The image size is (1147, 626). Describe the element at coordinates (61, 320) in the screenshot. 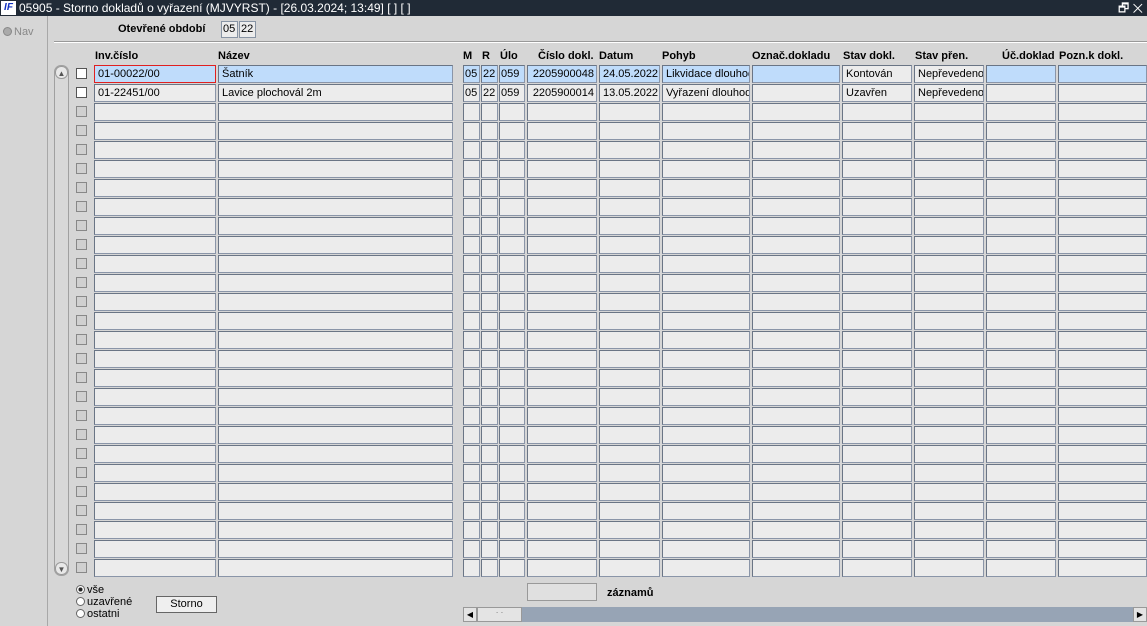

I see `vertical-scrollbar: ▲ ▼` at that location.